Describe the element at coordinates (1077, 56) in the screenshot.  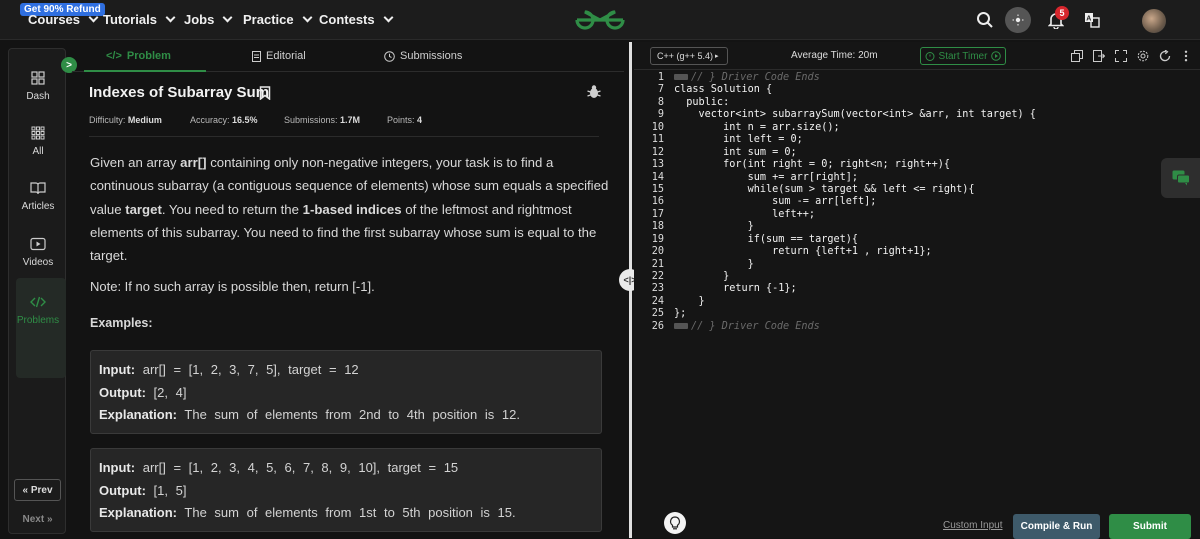
I see `copy-icon` at that location.